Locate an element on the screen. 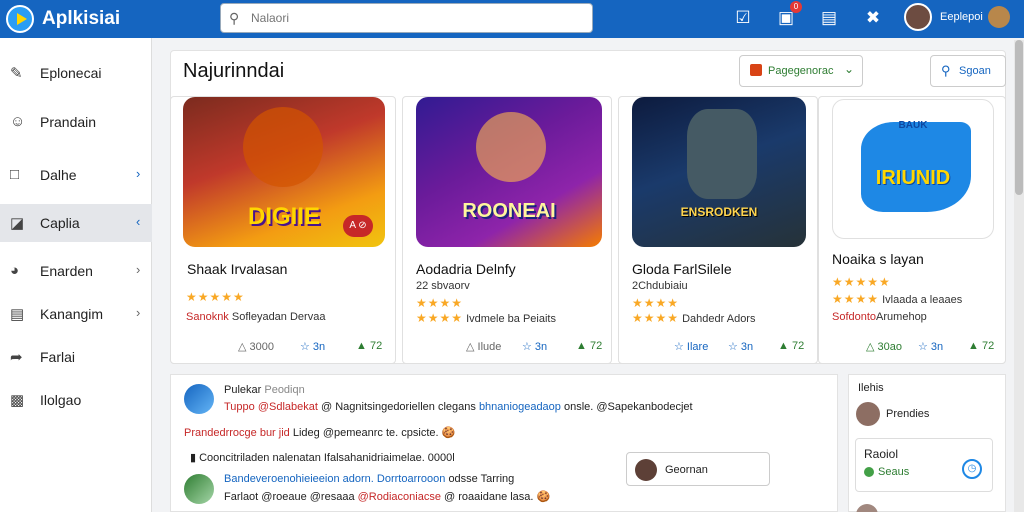 The height and width of the screenshot is (512, 1024). sidebar-item-ilolgao: ▩ Ilolgao is located at coordinates (76, 400).